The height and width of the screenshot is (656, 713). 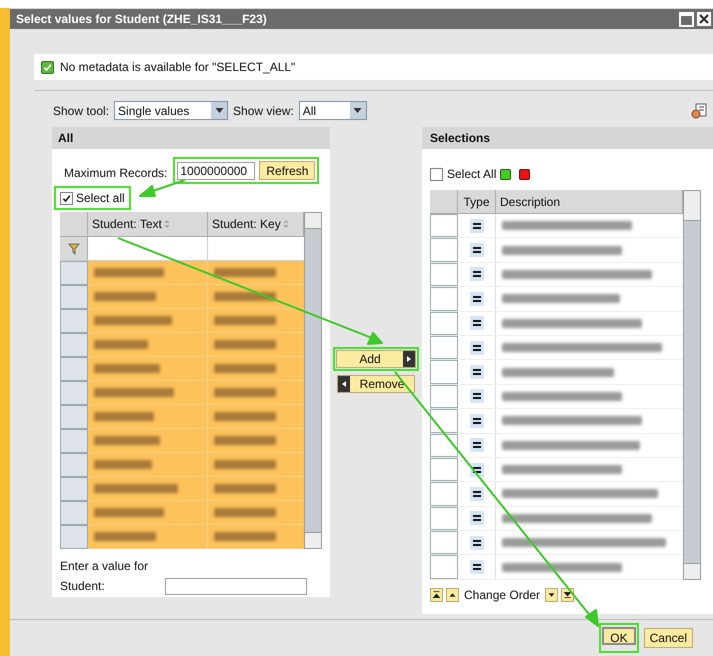 I want to click on column-header: Student: Key, so click(x=246, y=224).